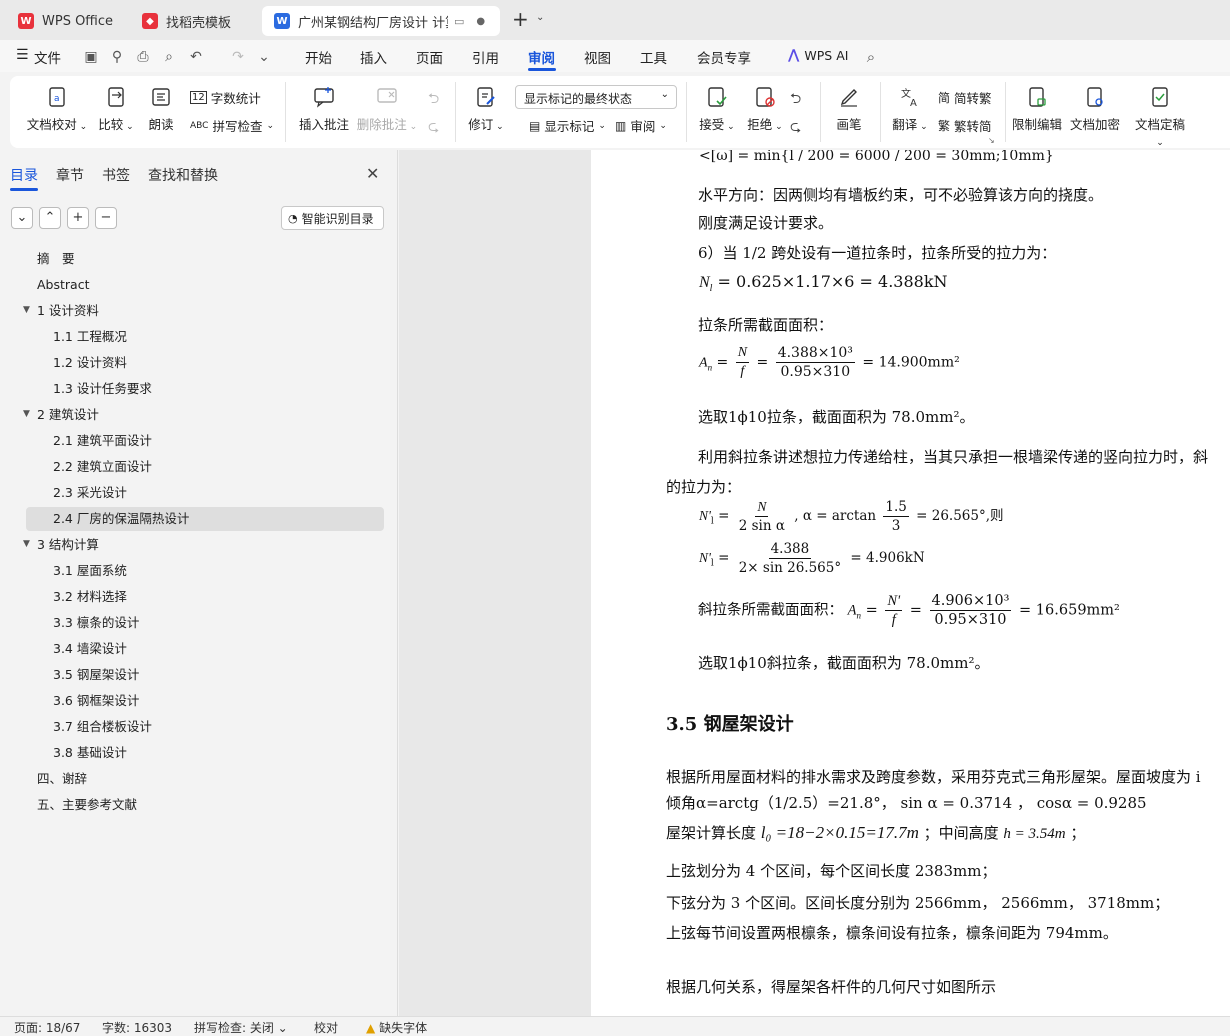 This screenshot has width=1230, height=1036. What do you see at coordinates (68, 415) in the screenshot?
I see `toc-item: 2 建筑设计` at bounding box center [68, 415].